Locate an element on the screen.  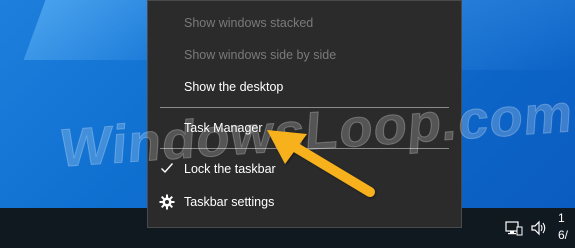
menu-item-show-windows-side-by-side: Show windows side by side is located at coordinates (304, 55).